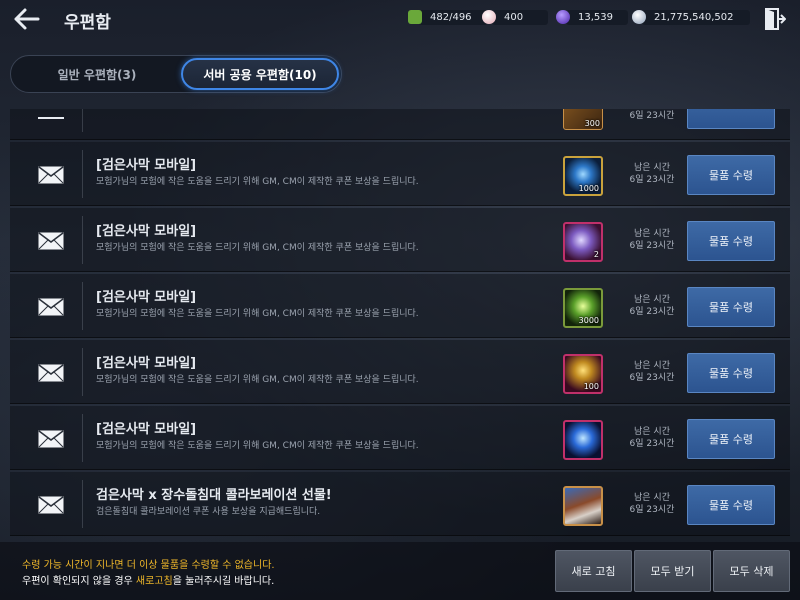 This screenshot has height=600, width=800. What do you see at coordinates (563, 17) in the screenshot?
I see `purple-gem-icon` at bounding box center [563, 17].